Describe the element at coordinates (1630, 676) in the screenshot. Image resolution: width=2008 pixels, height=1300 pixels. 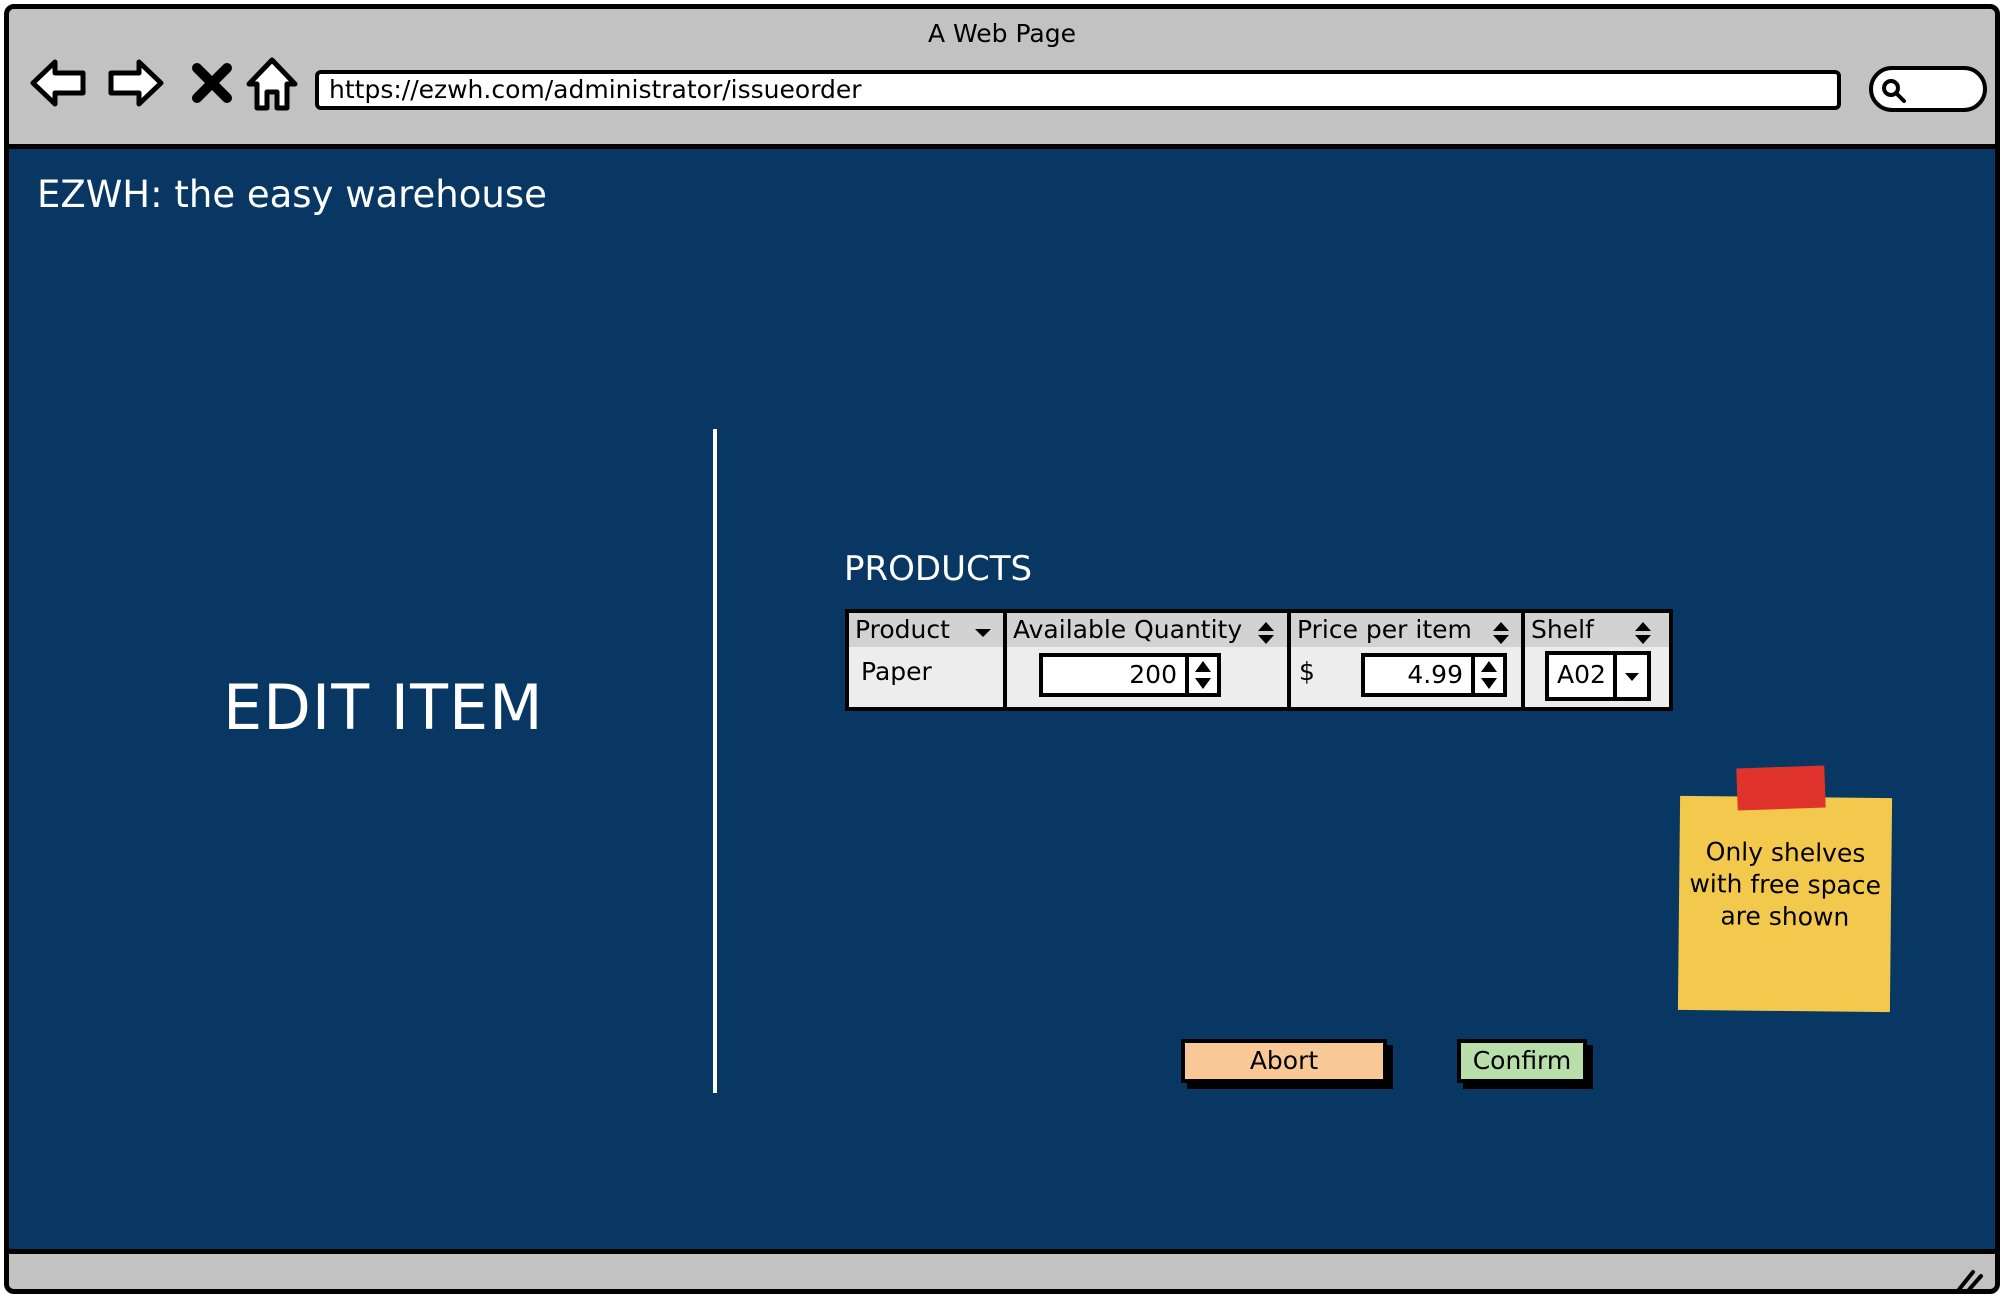
I see `chevron-down-icon` at that location.